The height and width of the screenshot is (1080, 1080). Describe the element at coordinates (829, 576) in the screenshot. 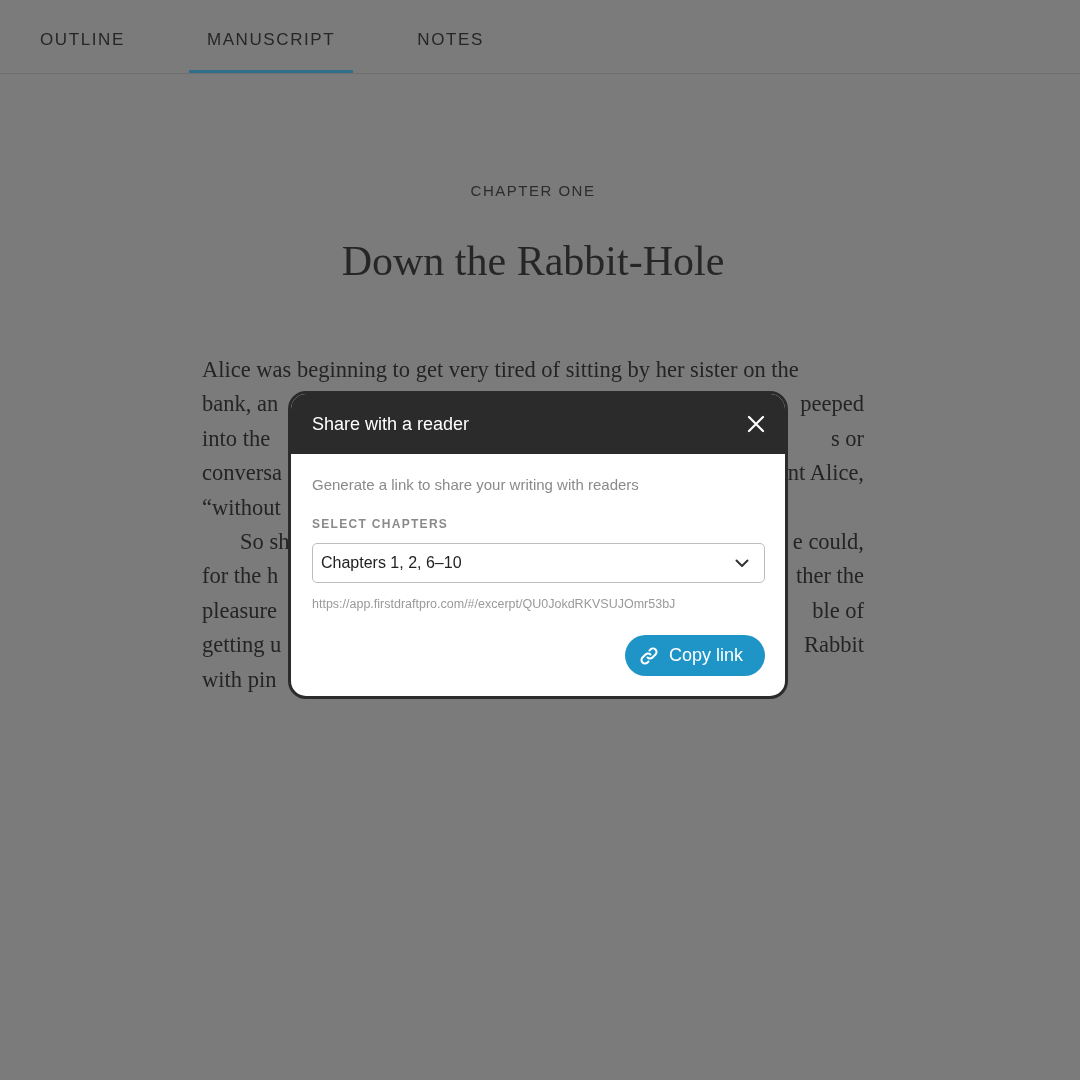

I see `body-text: ther the` at that location.